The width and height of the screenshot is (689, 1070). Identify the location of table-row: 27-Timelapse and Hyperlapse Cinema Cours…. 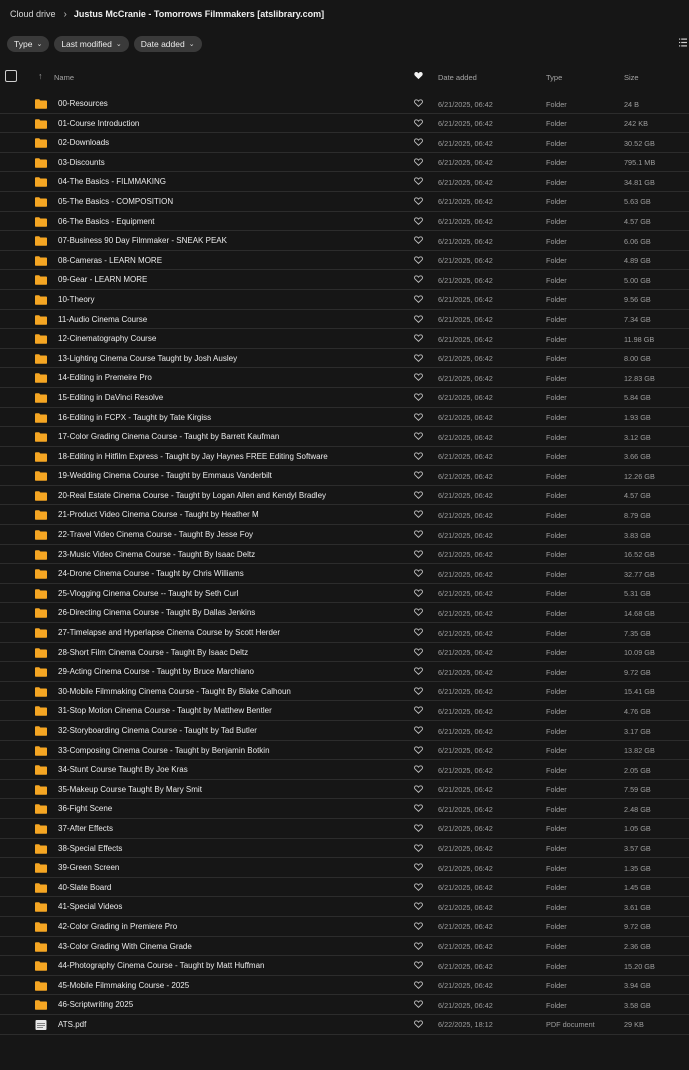
(344, 633).